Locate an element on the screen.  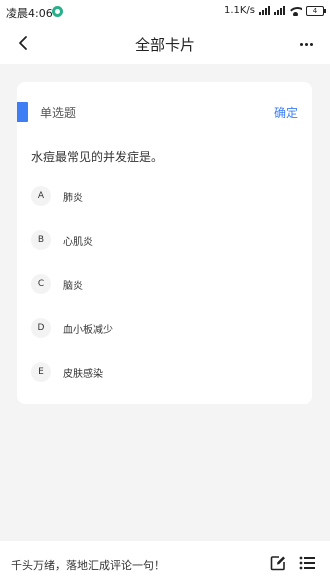
network-speed: 1.1K/s is located at coordinates (239, 10).